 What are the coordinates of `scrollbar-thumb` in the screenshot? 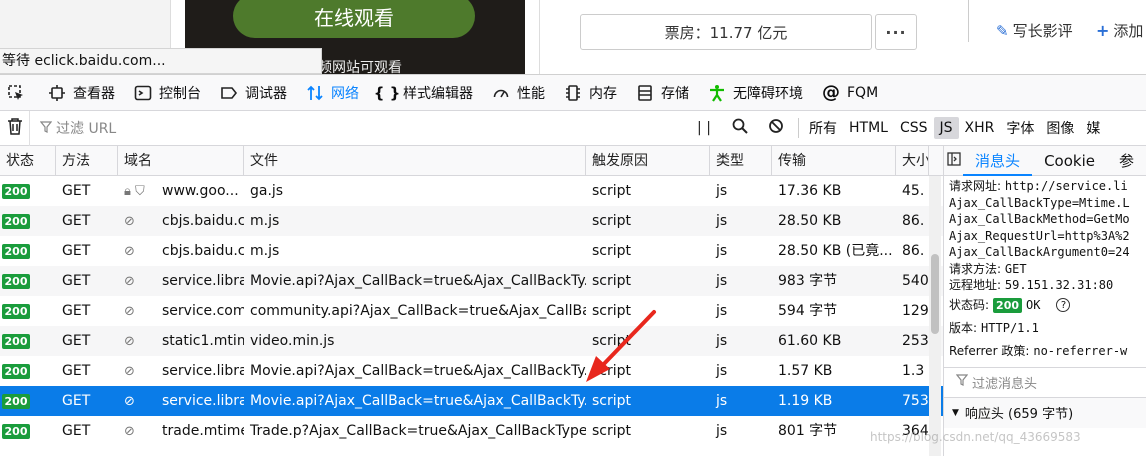 It's located at (935, 294).